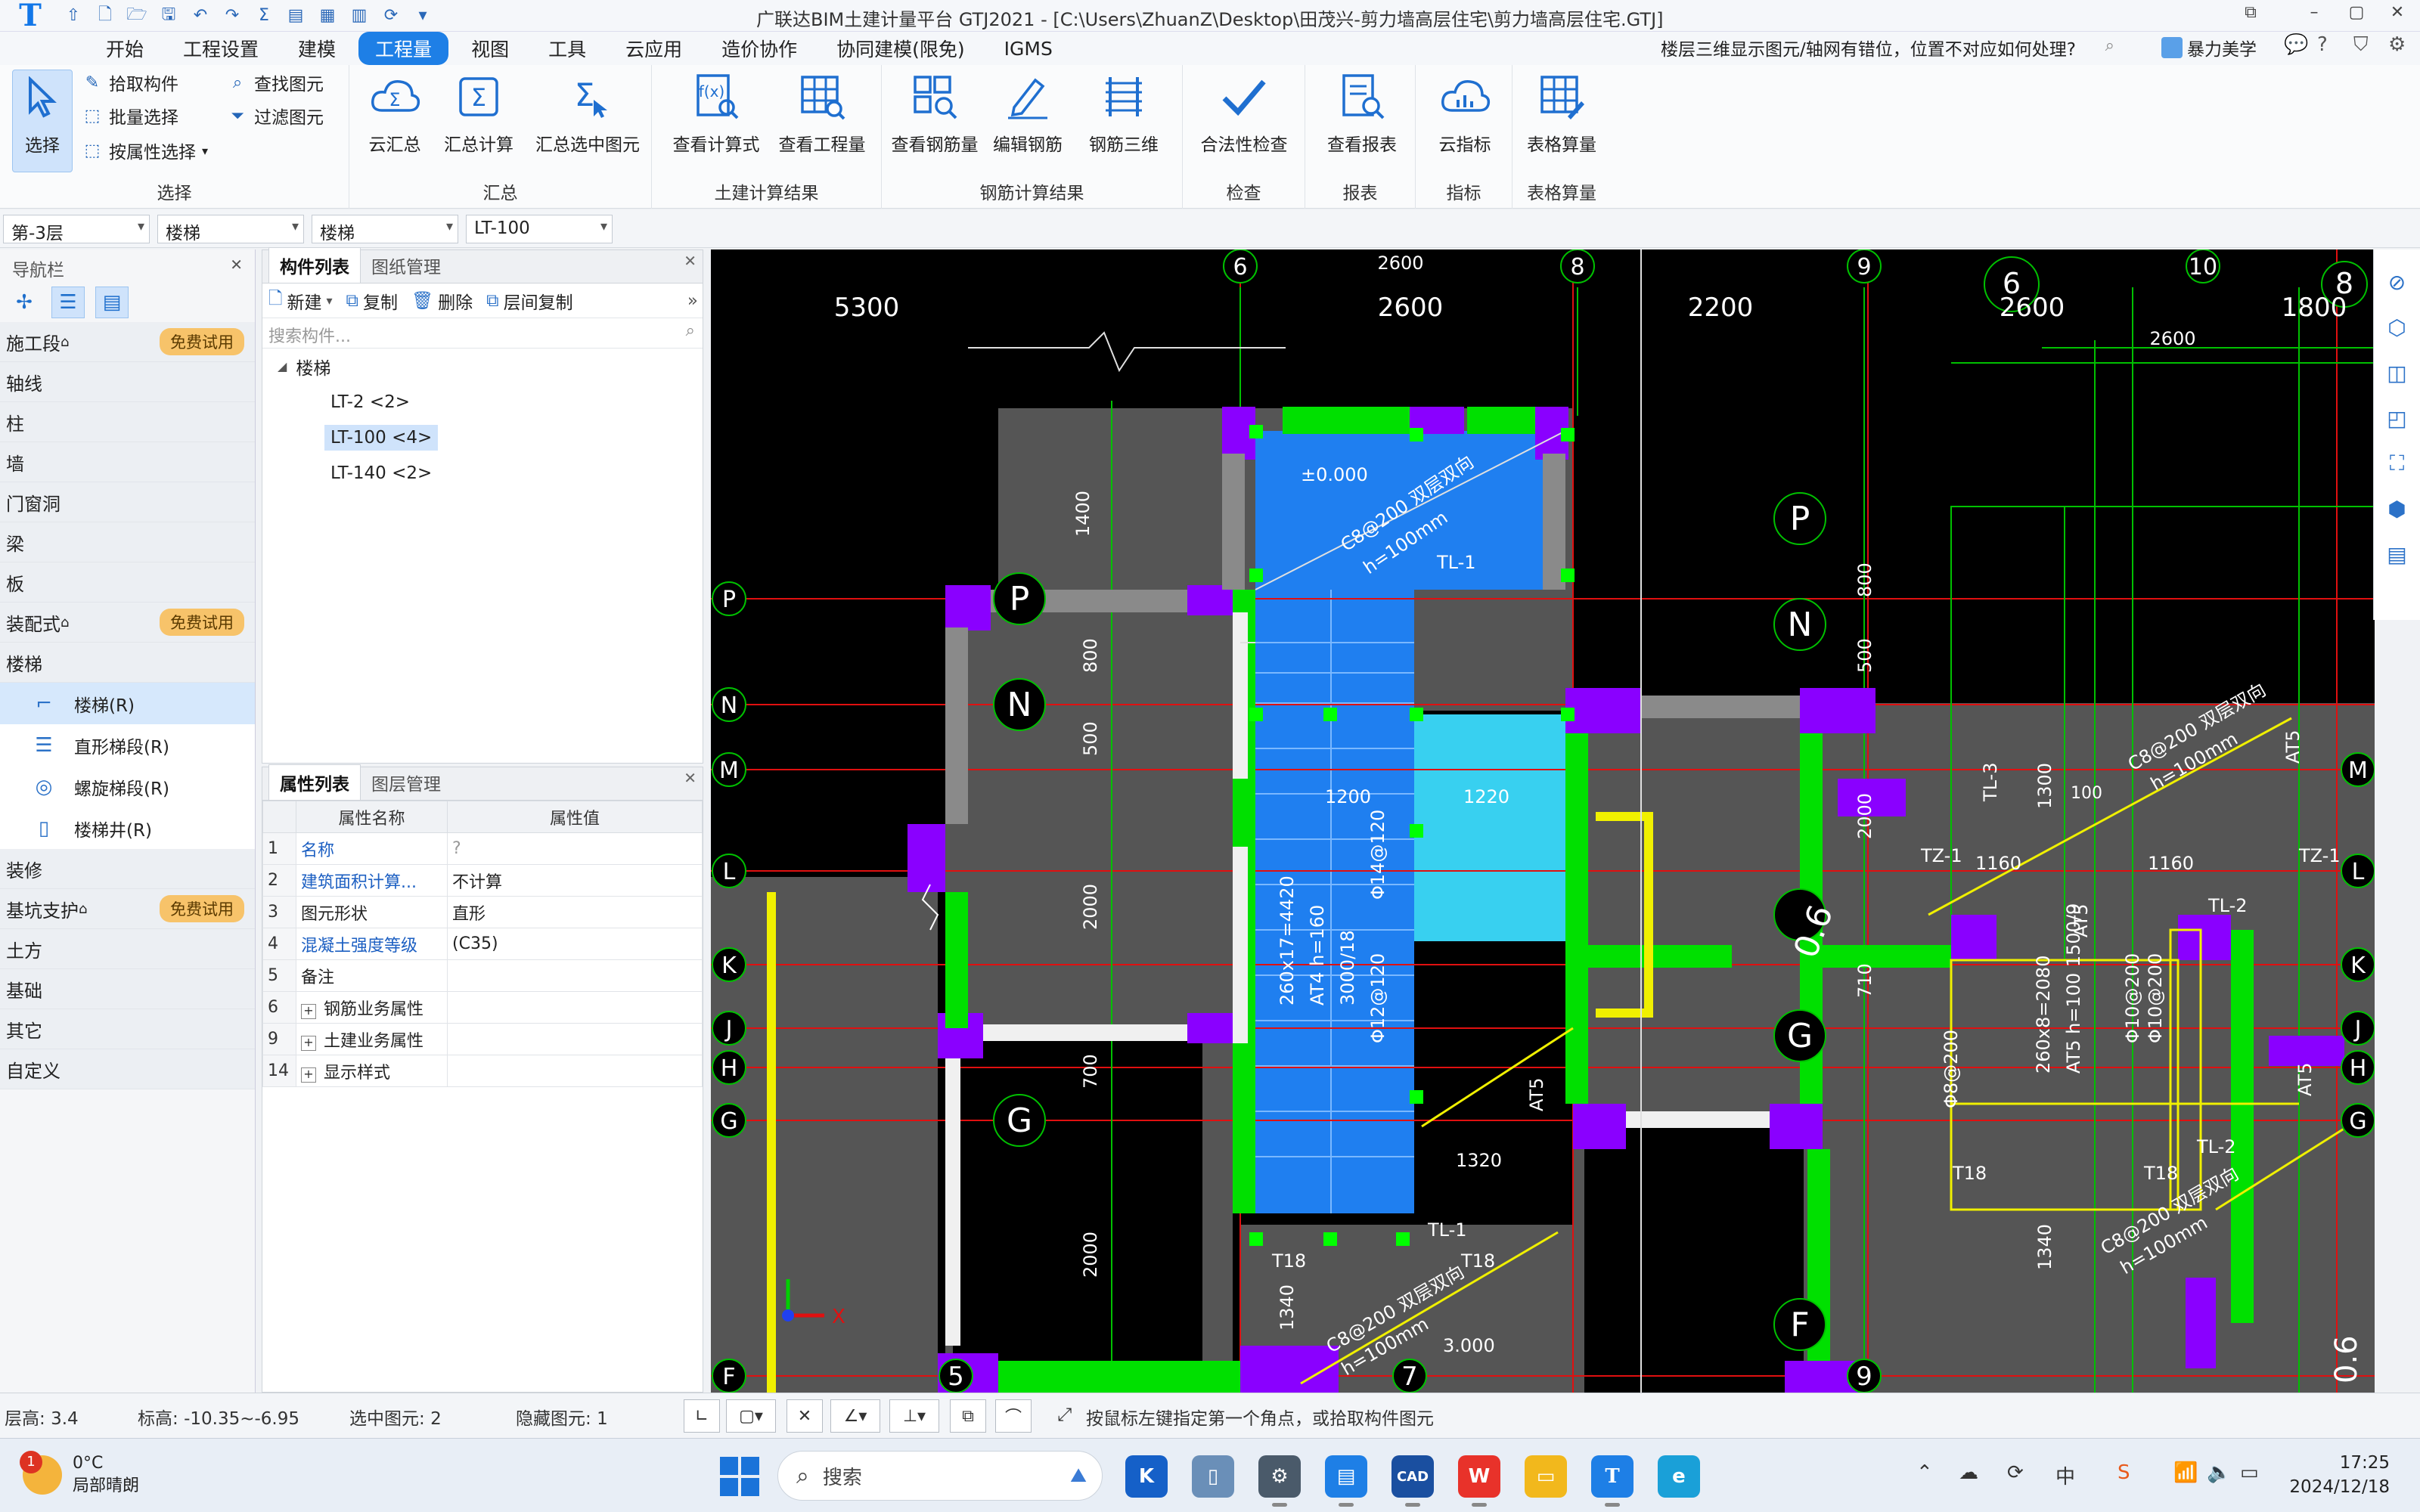  Describe the element at coordinates (2124, 1472) in the screenshot. I see `app-tray-icon: S` at that location.